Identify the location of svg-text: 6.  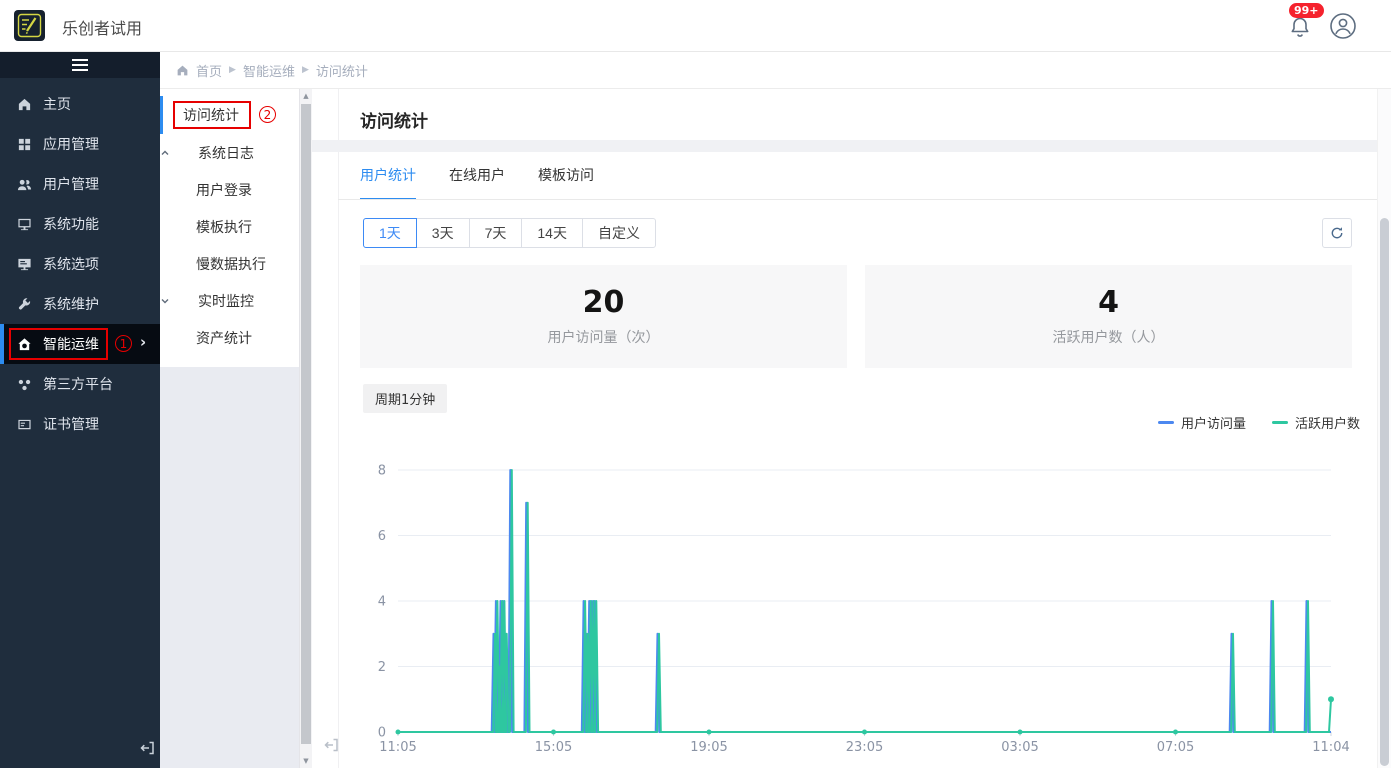
(382, 536).